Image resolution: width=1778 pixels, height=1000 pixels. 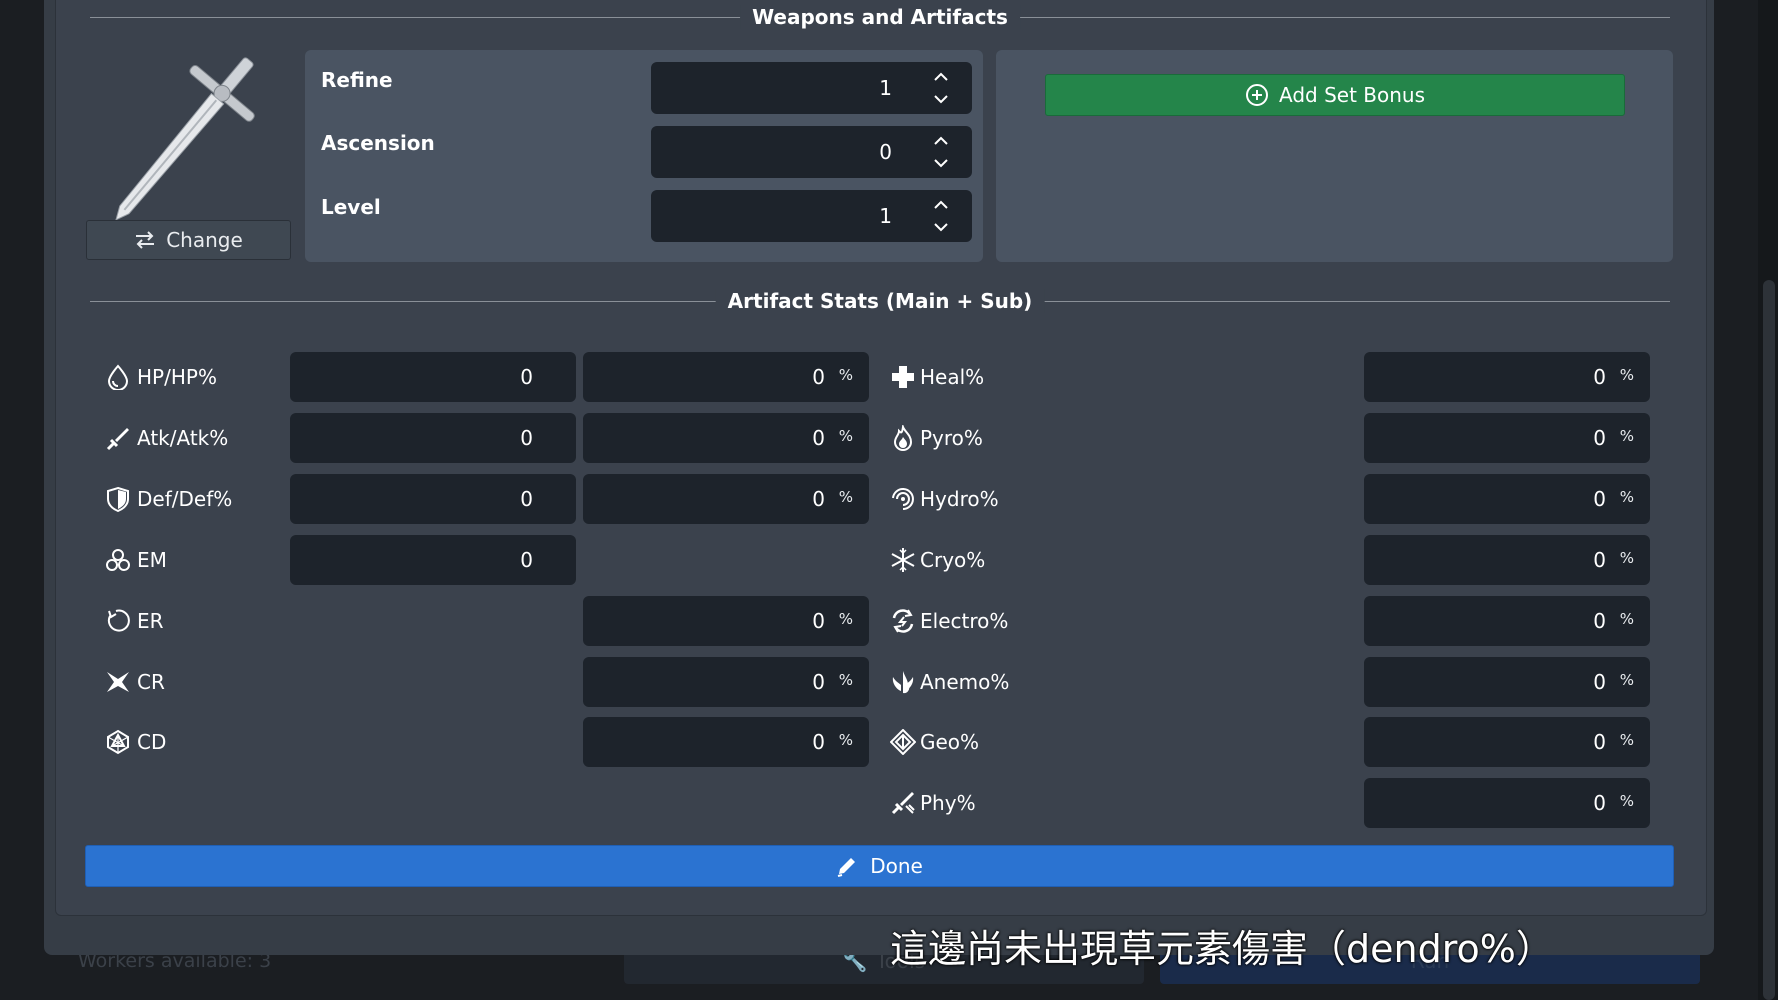 I want to click on done-label: Done, so click(x=896, y=866).